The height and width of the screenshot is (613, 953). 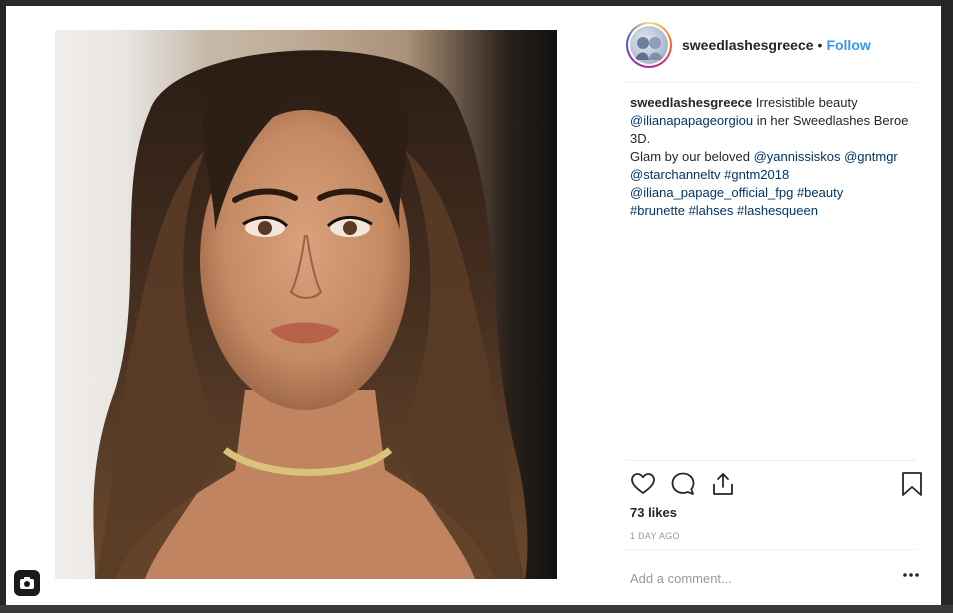 I want to click on follow-button: Follow, so click(x=848, y=45).